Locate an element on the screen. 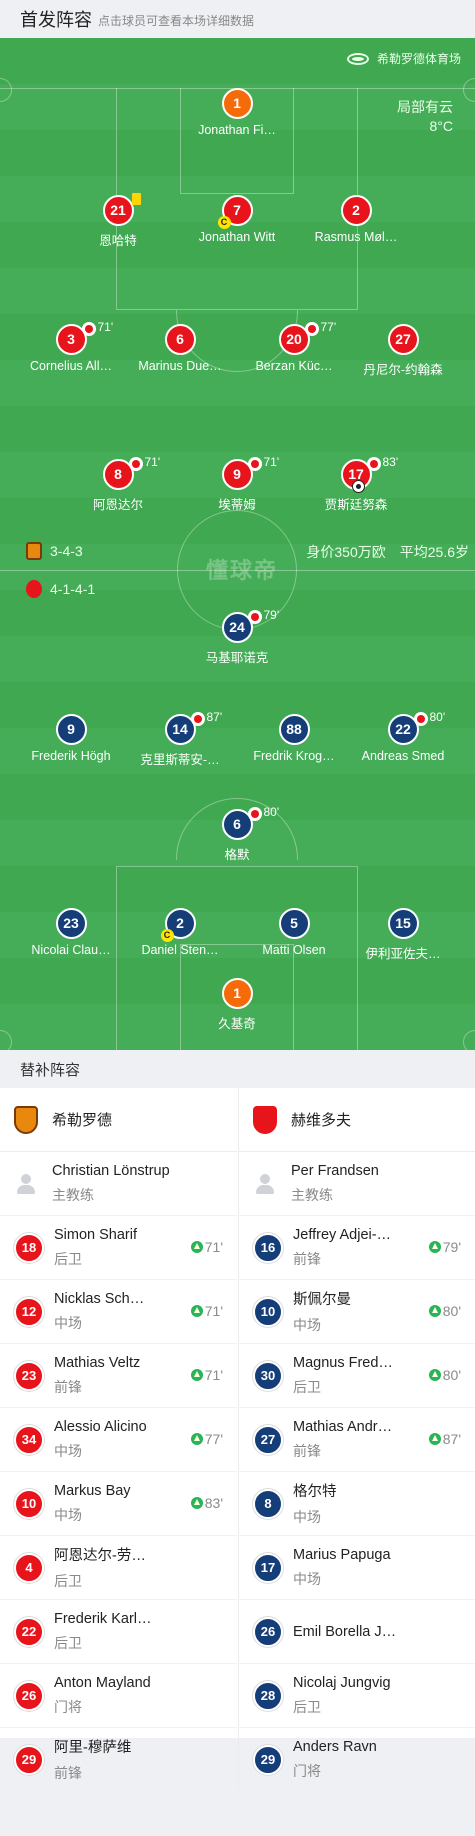 The image size is (475, 1836). sub-player-row: 34 Alessio Alicino 中场 77' is located at coordinates (118, 1440).